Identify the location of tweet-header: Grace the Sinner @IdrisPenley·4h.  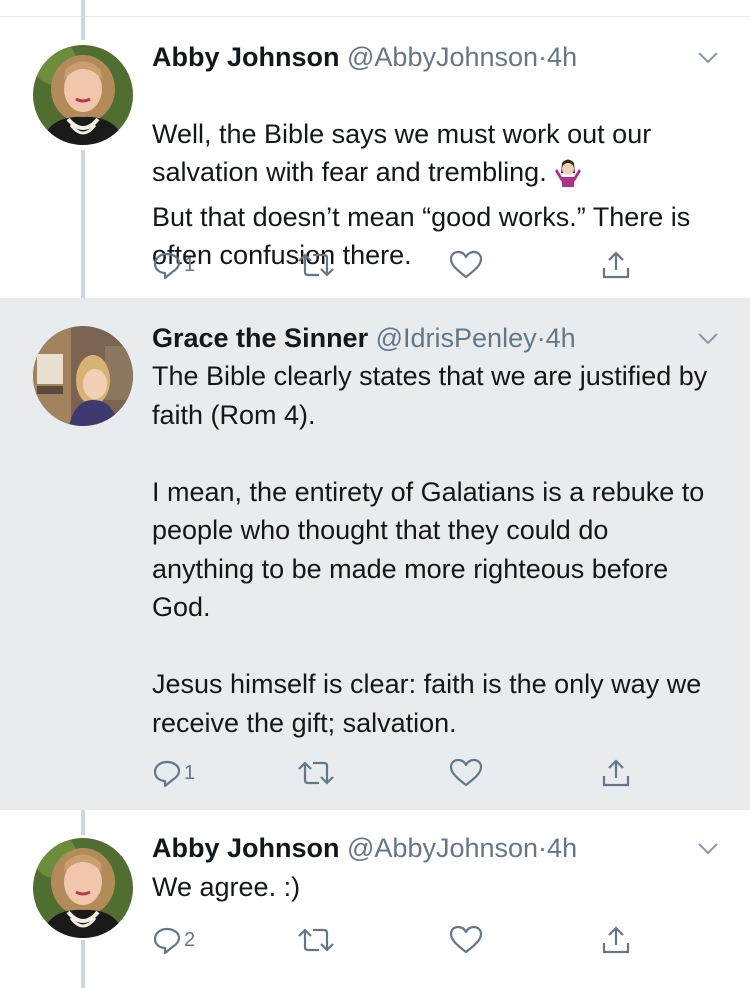
(364, 338).